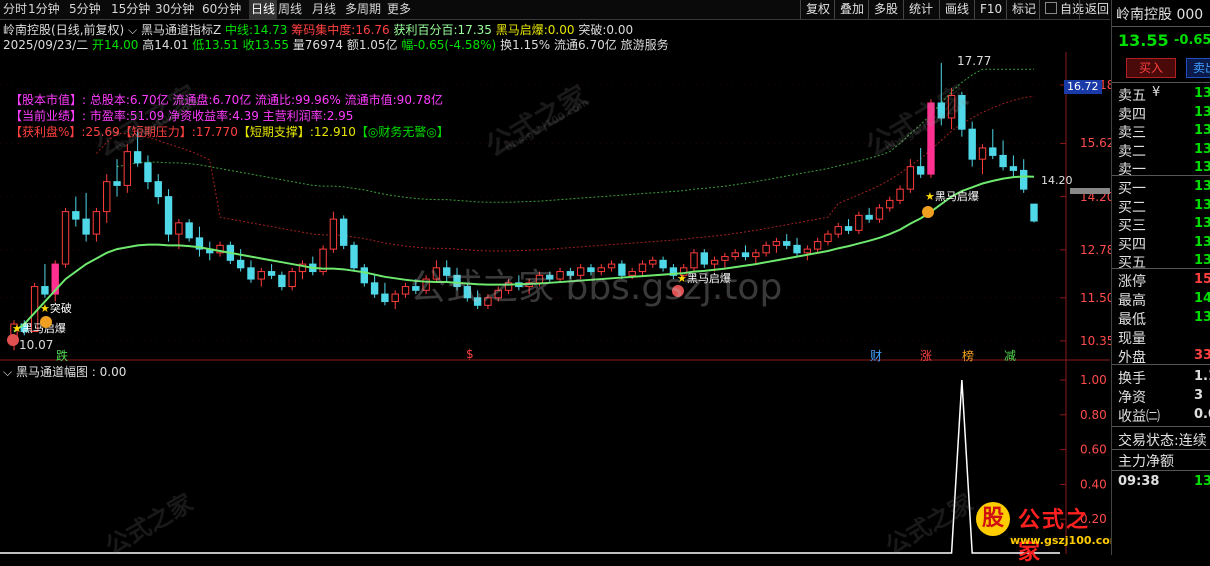 The height and width of the screenshot is (566, 1210). What do you see at coordinates (1151, 68) in the screenshot?
I see `buy-button: 买入` at bounding box center [1151, 68].